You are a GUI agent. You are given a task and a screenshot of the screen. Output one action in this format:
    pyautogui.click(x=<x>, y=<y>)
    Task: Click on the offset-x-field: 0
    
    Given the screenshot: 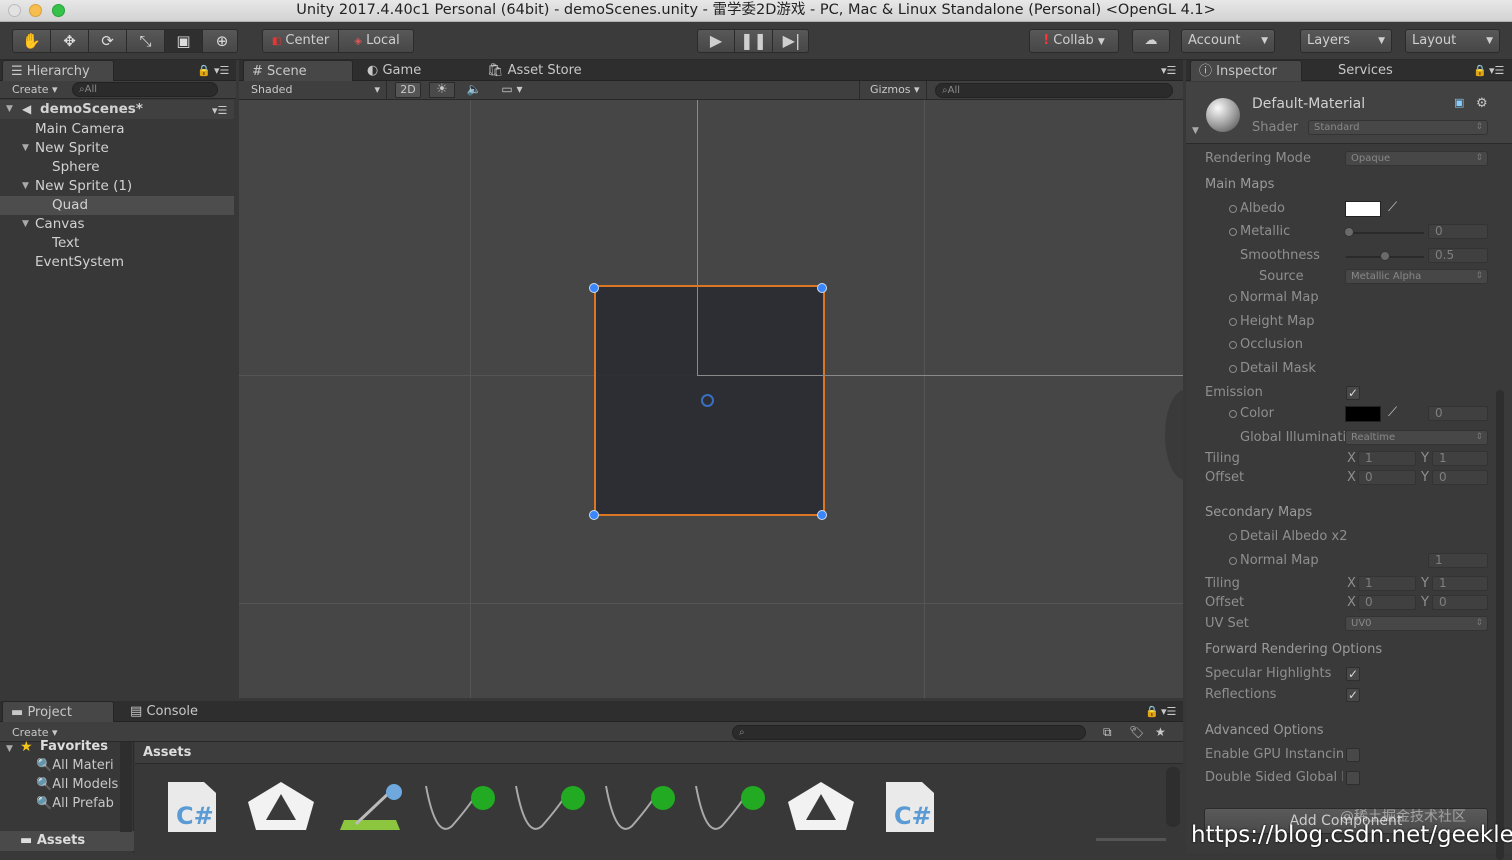 What is the action you would take?
    pyautogui.click(x=1387, y=477)
    